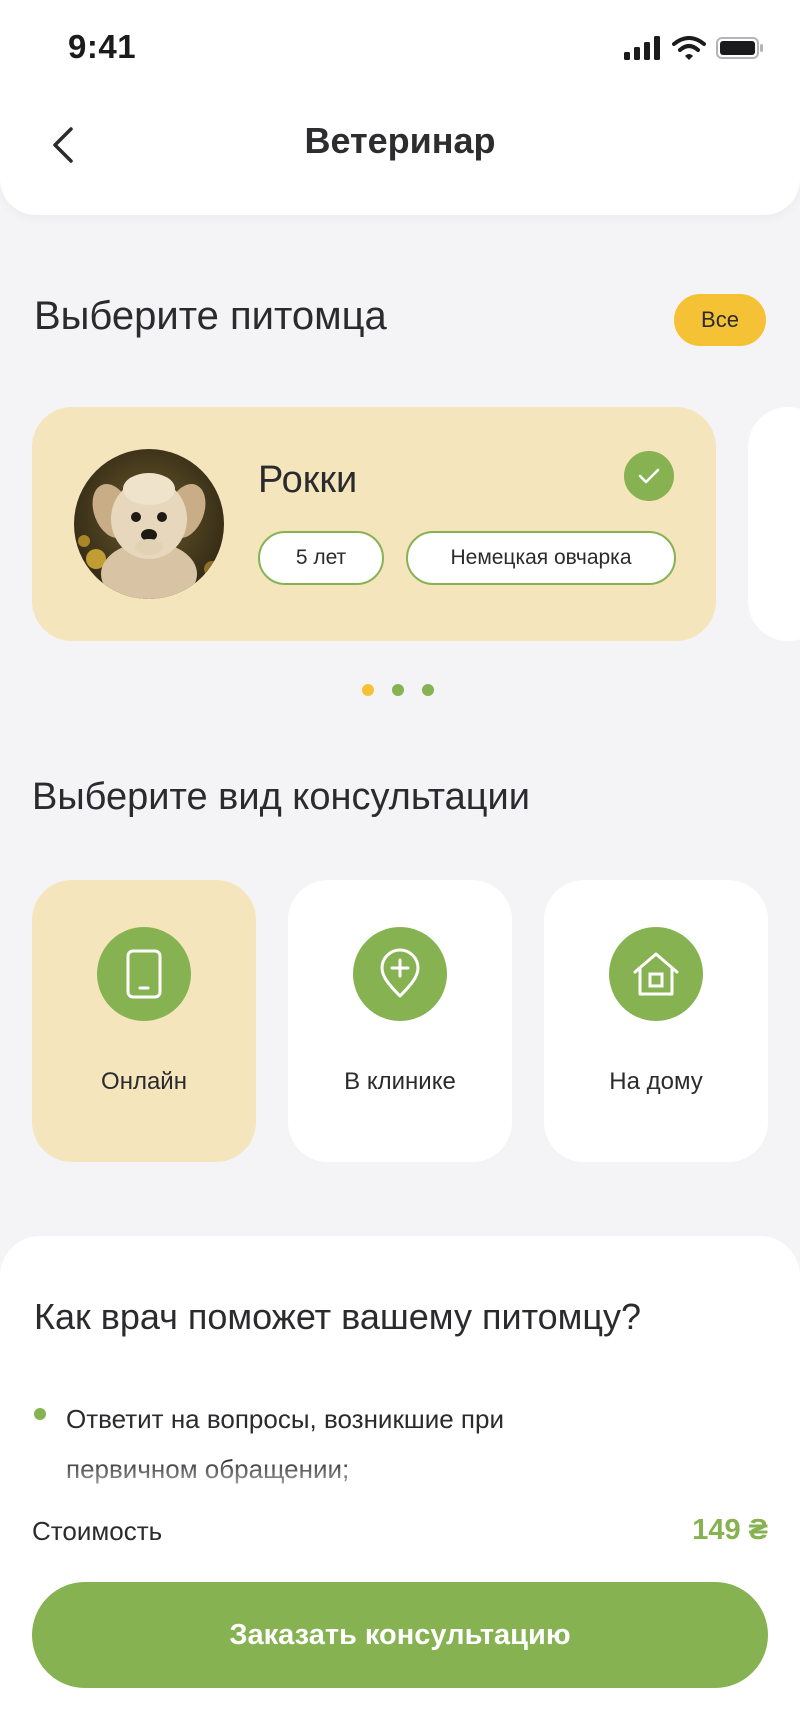 Image resolution: width=800 pixels, height=1732 pixels. I want to click on price-value: 149 ₴, so click(730, 1530).